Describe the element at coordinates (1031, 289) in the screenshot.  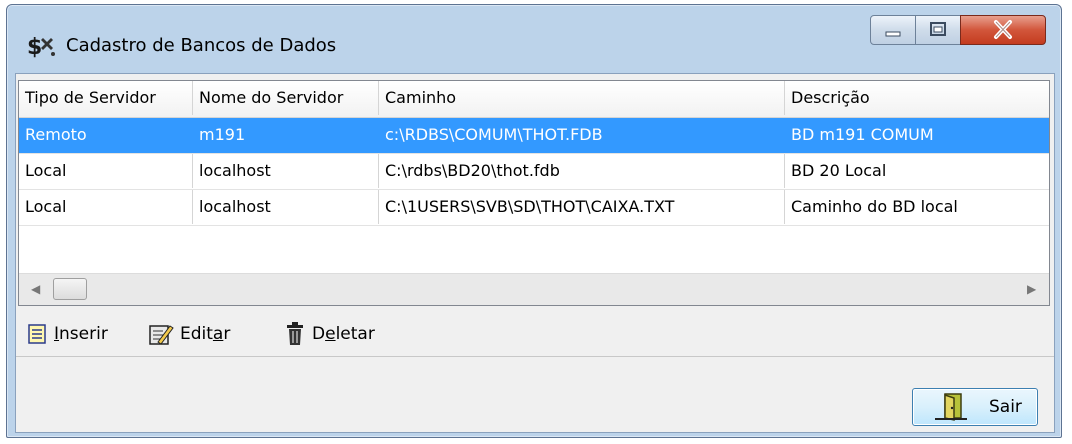
I see `scroll-right-icon: ▶` at that location.